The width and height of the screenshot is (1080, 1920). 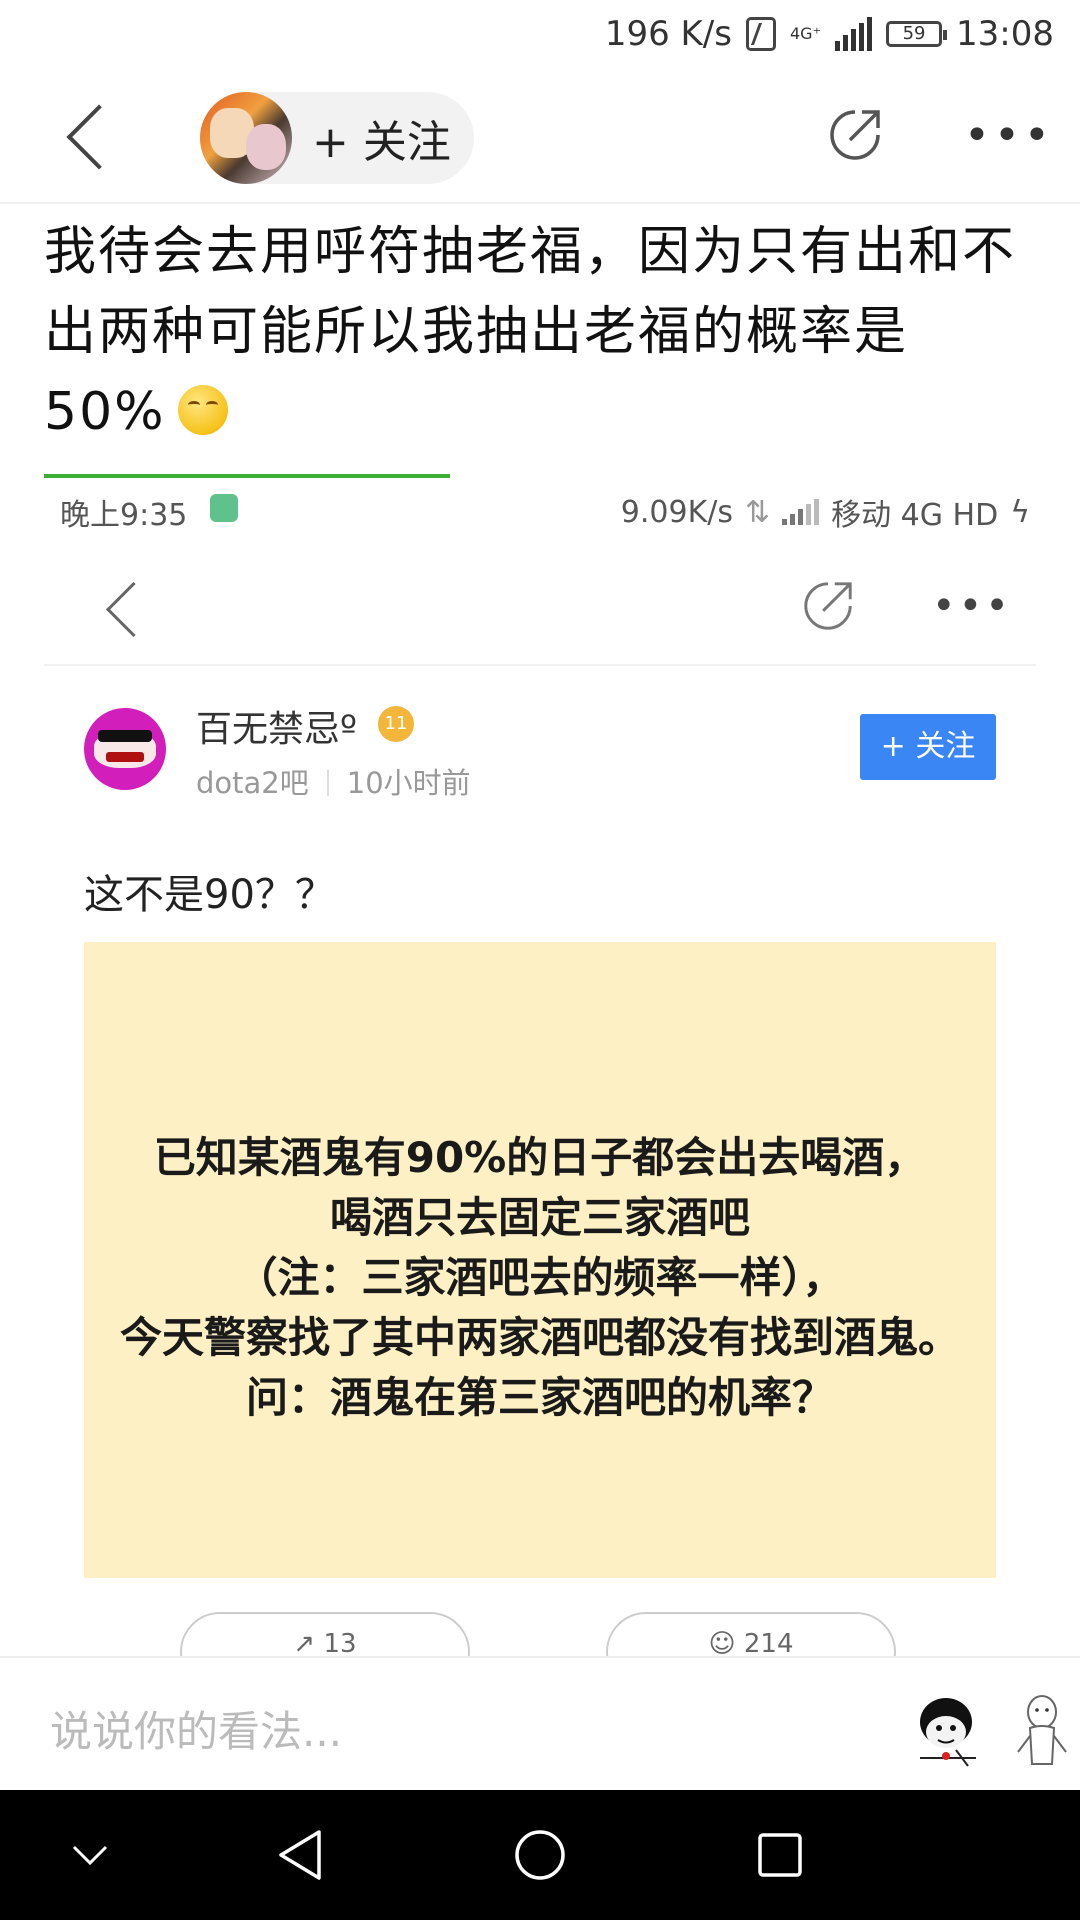 I want to click on smile-emoji-icon, so click(x=202, y=410).